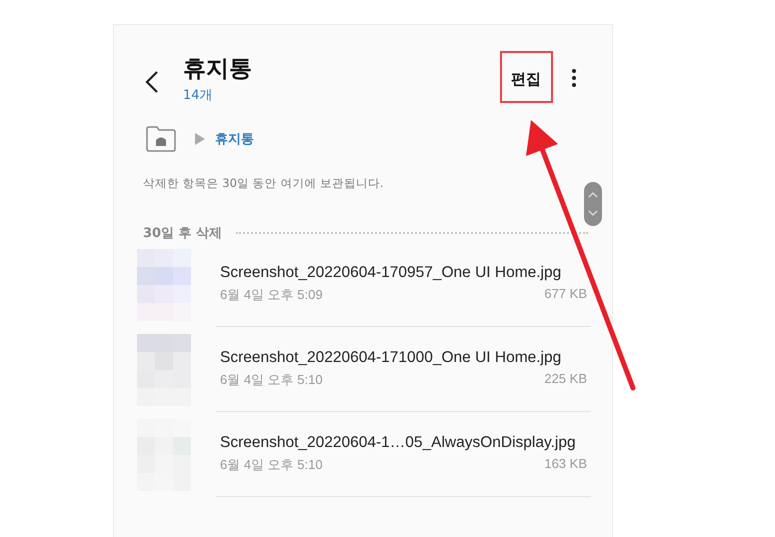 This screenshot has height=537, width=775. Describe the element at coordinates (263, 183) in the screenshot. I see `notice-text: 삭제한 항목은 30일 동안 여기에 보관됩니다.` at that location.